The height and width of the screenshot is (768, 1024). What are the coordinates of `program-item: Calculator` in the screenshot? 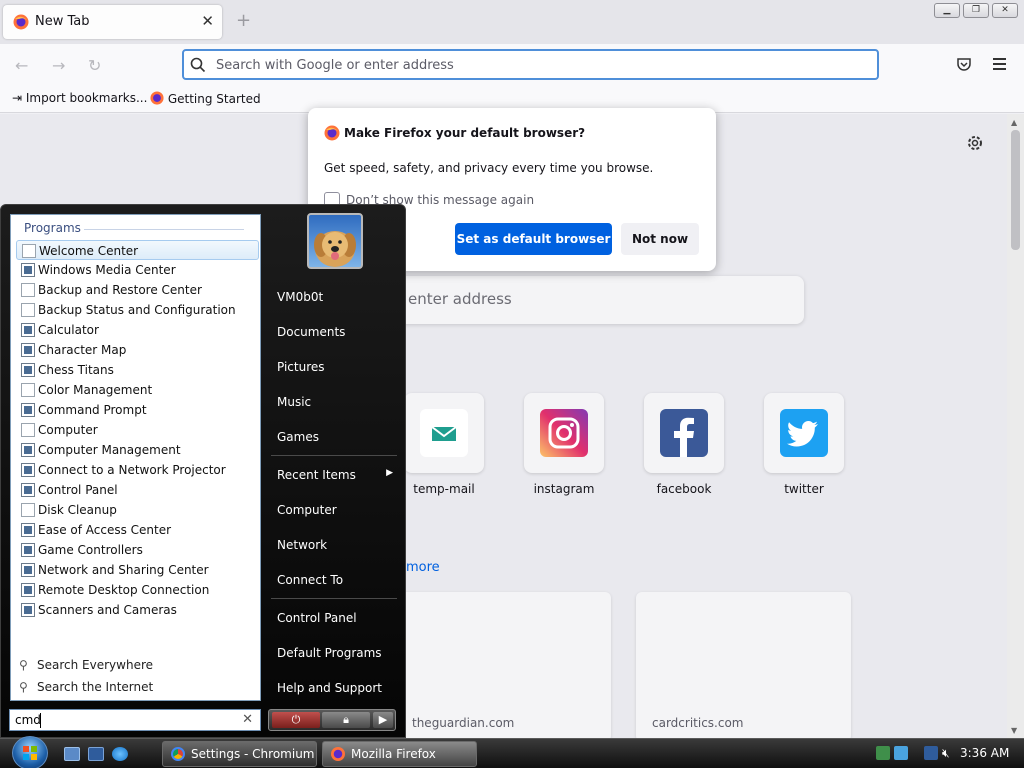 It's located at (137, 330).